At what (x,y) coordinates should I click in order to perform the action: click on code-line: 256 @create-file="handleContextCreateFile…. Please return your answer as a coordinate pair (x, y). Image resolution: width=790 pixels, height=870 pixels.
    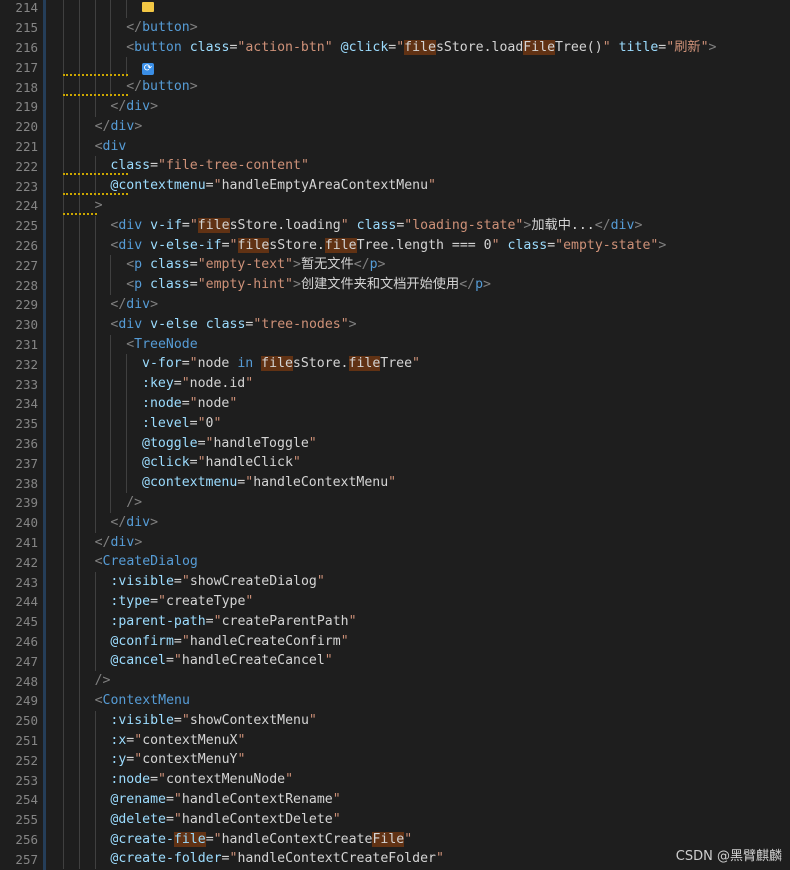
    Looking at the image, I should click on (395, 839).